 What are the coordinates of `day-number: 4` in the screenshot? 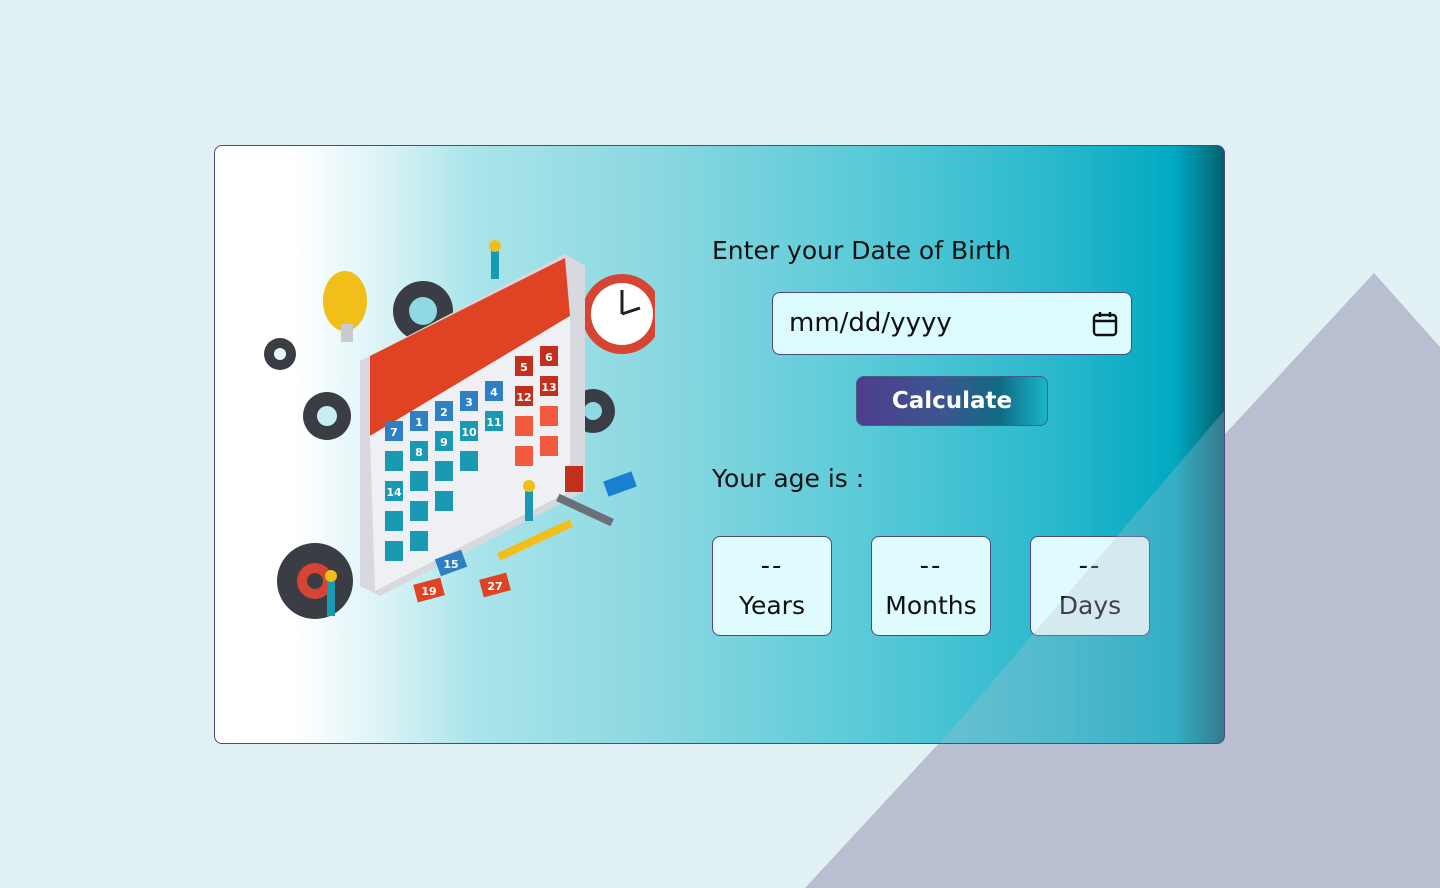 It's located at (494, 392).